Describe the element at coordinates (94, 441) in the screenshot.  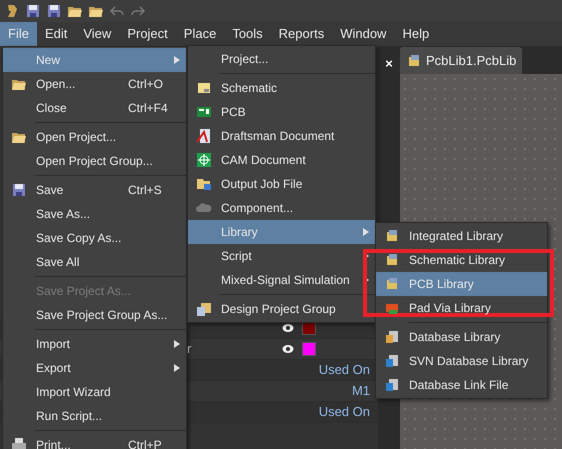
I see `menu-item: Print... Ctrl+P` at that location.